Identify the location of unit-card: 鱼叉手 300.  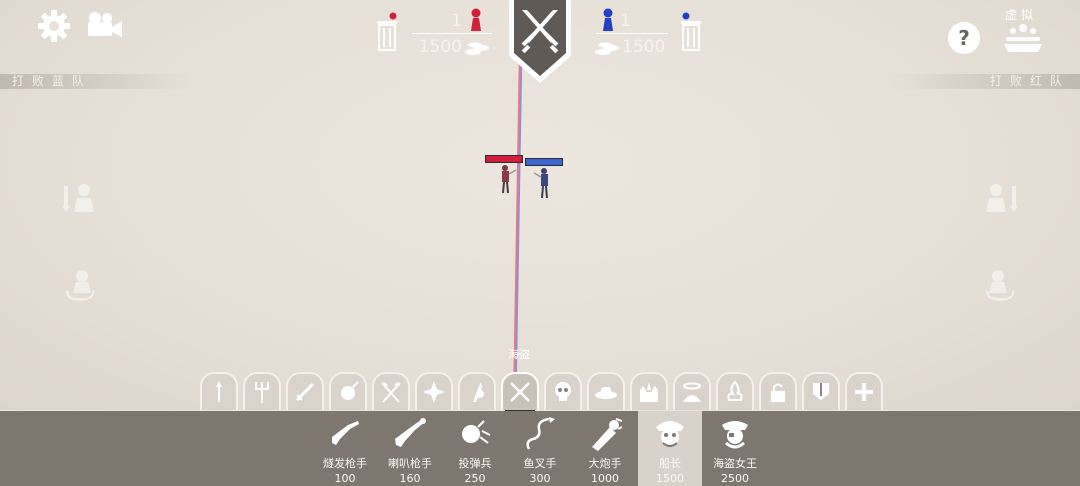
(540, 448).